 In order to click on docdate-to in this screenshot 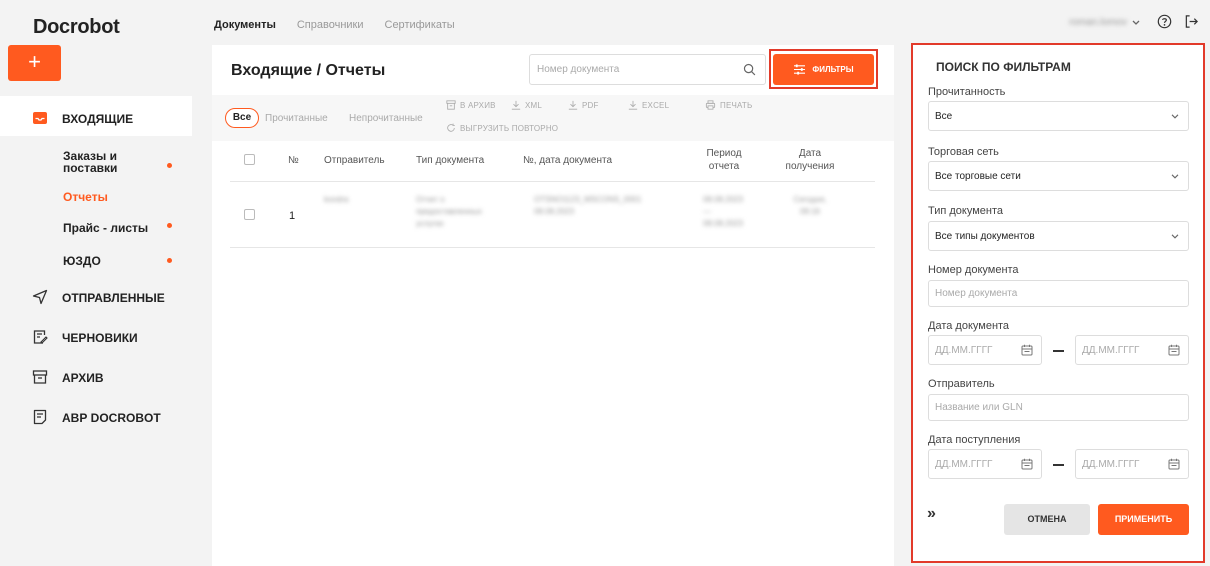, I will do `click(1132, 350)`.